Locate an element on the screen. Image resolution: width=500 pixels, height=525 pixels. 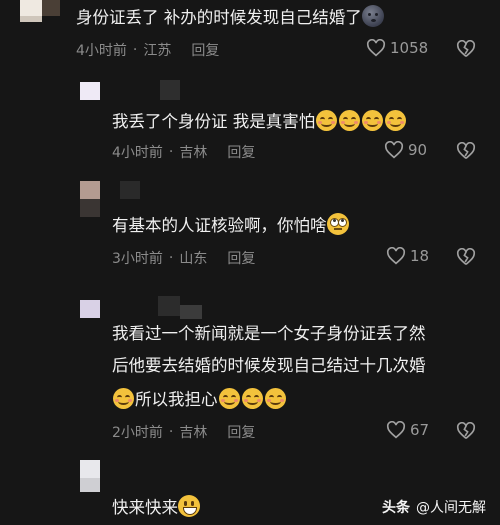
eye-roll-emoji is located at coordinates (337, 224).